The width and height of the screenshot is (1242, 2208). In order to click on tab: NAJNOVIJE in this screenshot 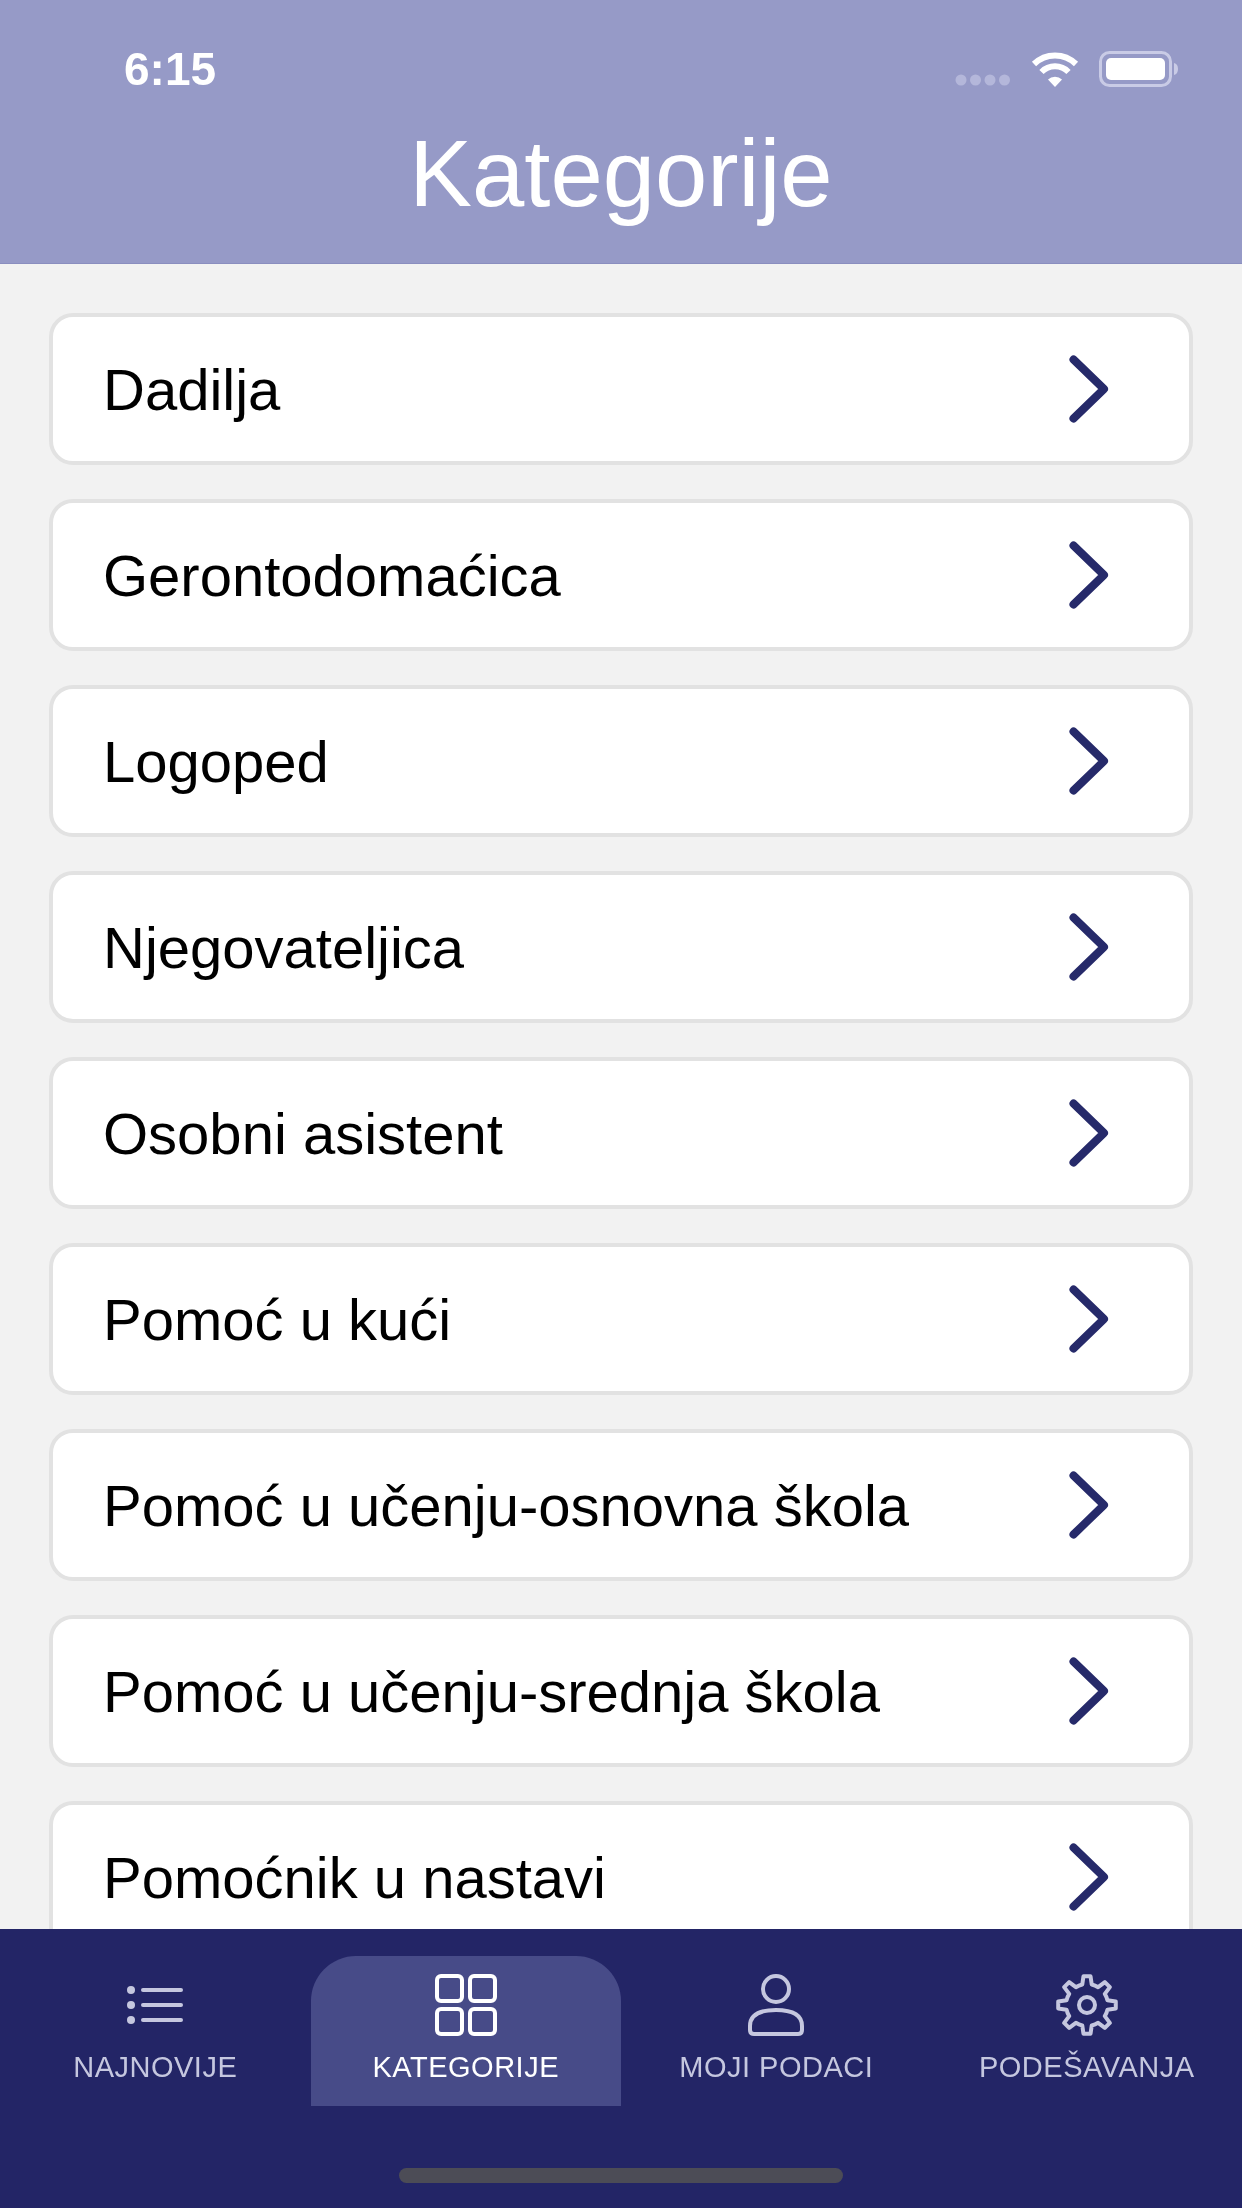, I will do `click(155, 2031)`.